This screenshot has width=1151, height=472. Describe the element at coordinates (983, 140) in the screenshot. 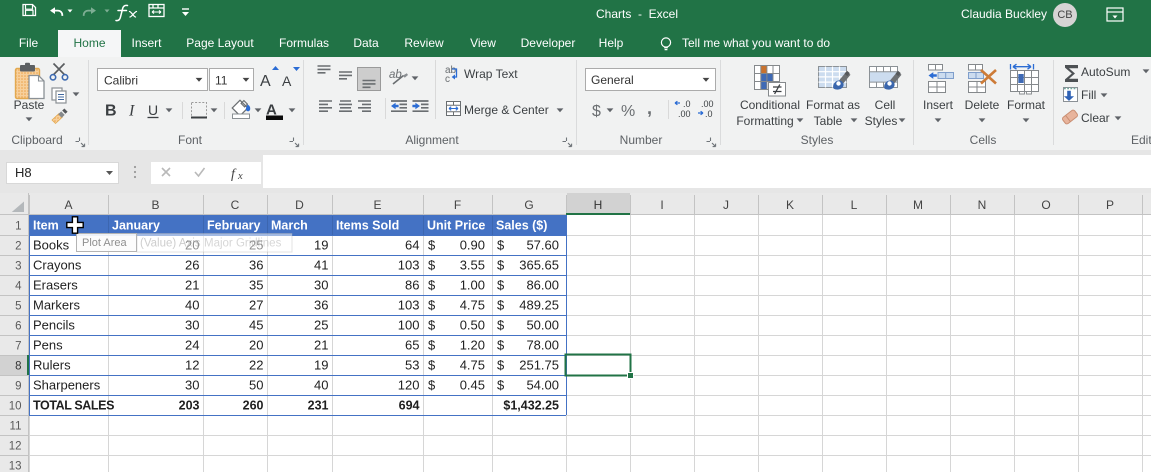

I see `svg-text: Cells` at that location.